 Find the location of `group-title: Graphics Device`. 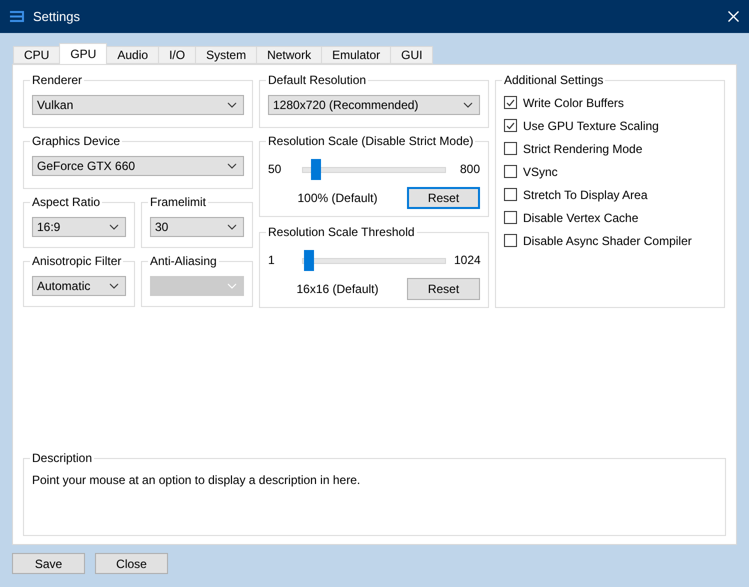

group-title: Graphics Device is located at coordinates (76, 141).